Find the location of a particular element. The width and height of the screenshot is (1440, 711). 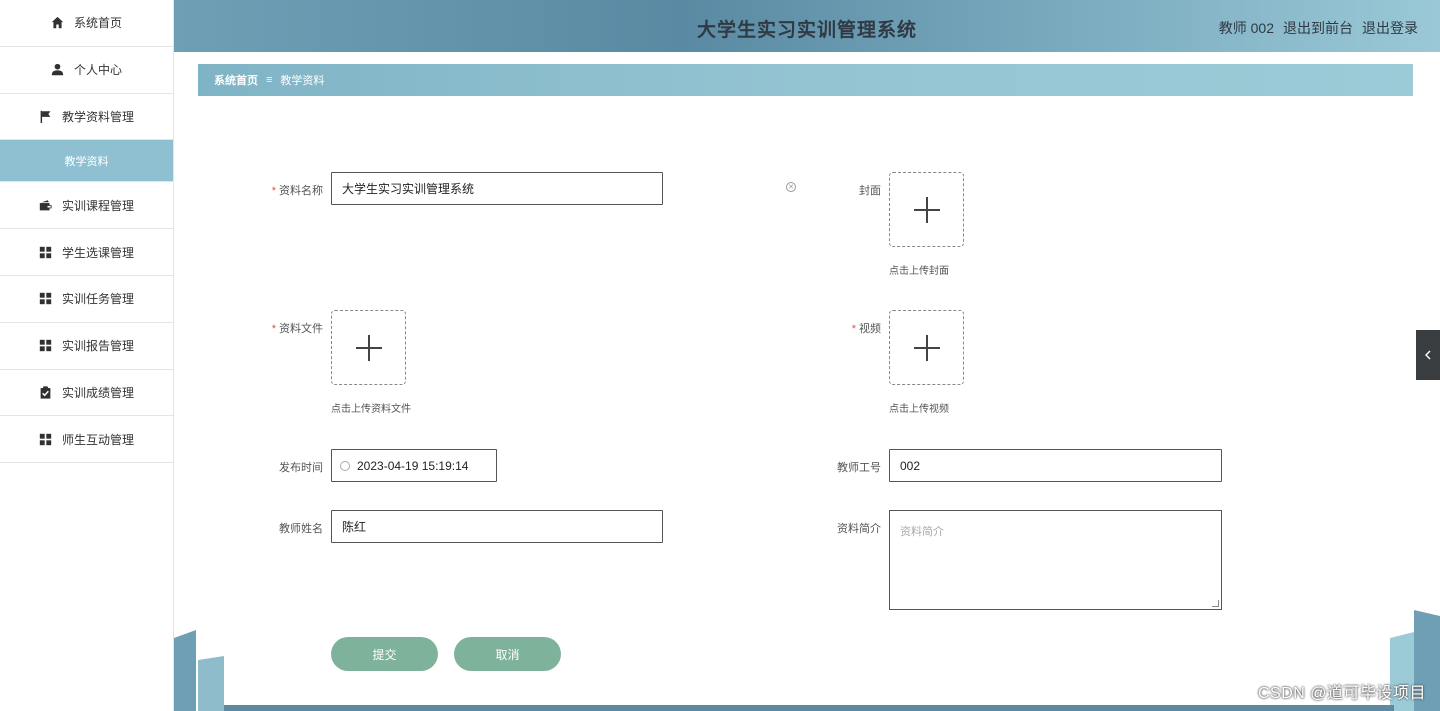

cover-upload is located at coordinates (926, 209).